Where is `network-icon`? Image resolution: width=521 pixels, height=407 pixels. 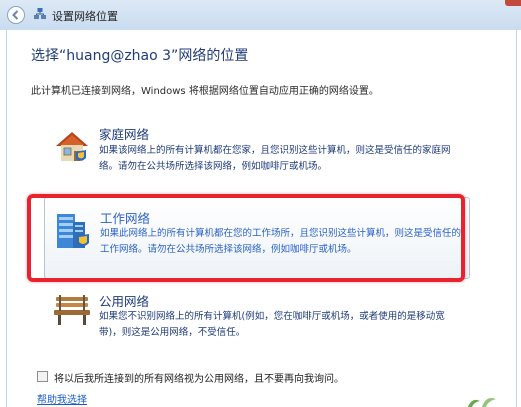 network-icon is located at coordinates (40, 13).